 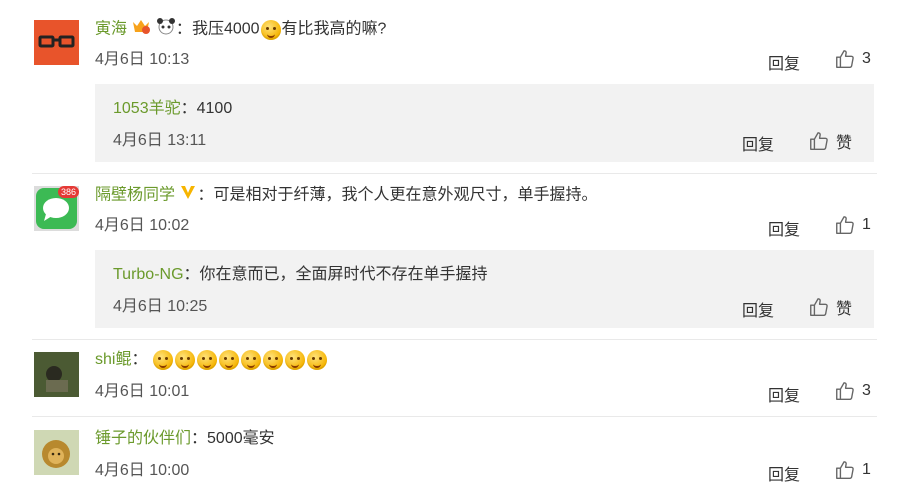 I want to click on emoji-group, so click(x=240, y=359).